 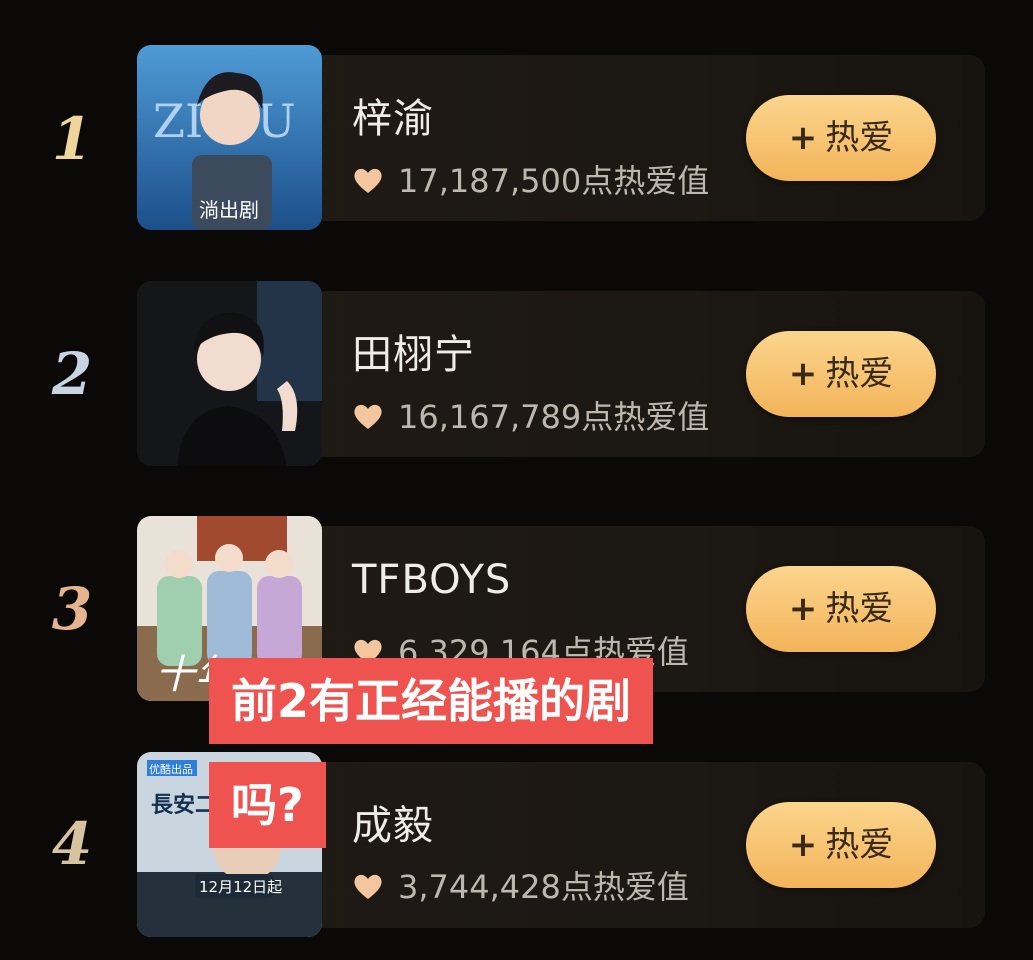 What do you see at coordinates (520, 885) in the screenshot?
I see `love-score: 3,744,428点热爱值` at bounding box center [520, 885].